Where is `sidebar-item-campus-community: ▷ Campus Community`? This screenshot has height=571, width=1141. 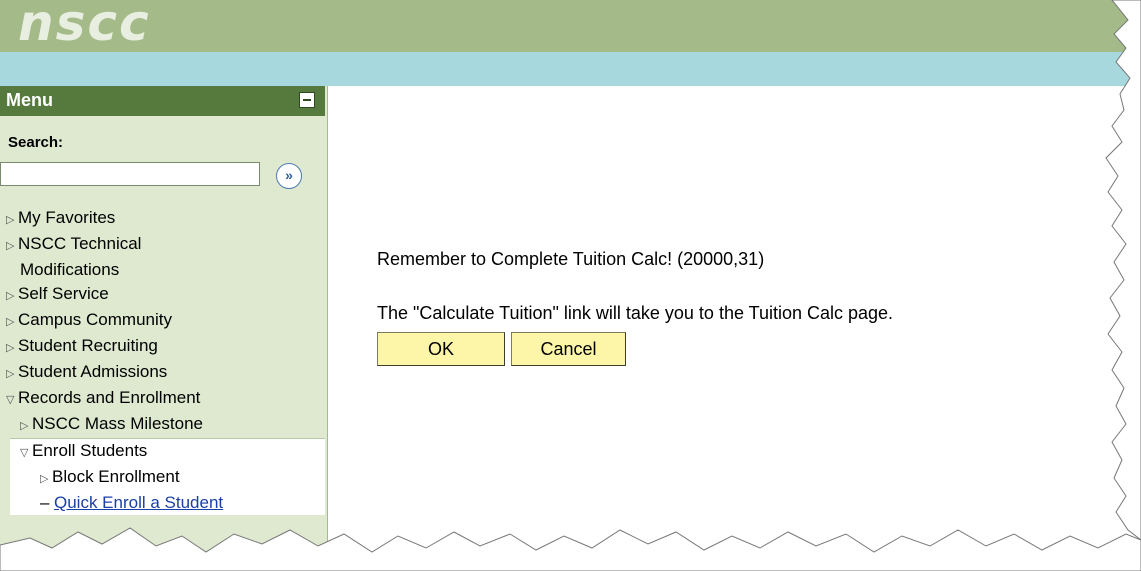 sidebar-item-campus-community: ▷ Campus Community is located at coordinates (162, 321).